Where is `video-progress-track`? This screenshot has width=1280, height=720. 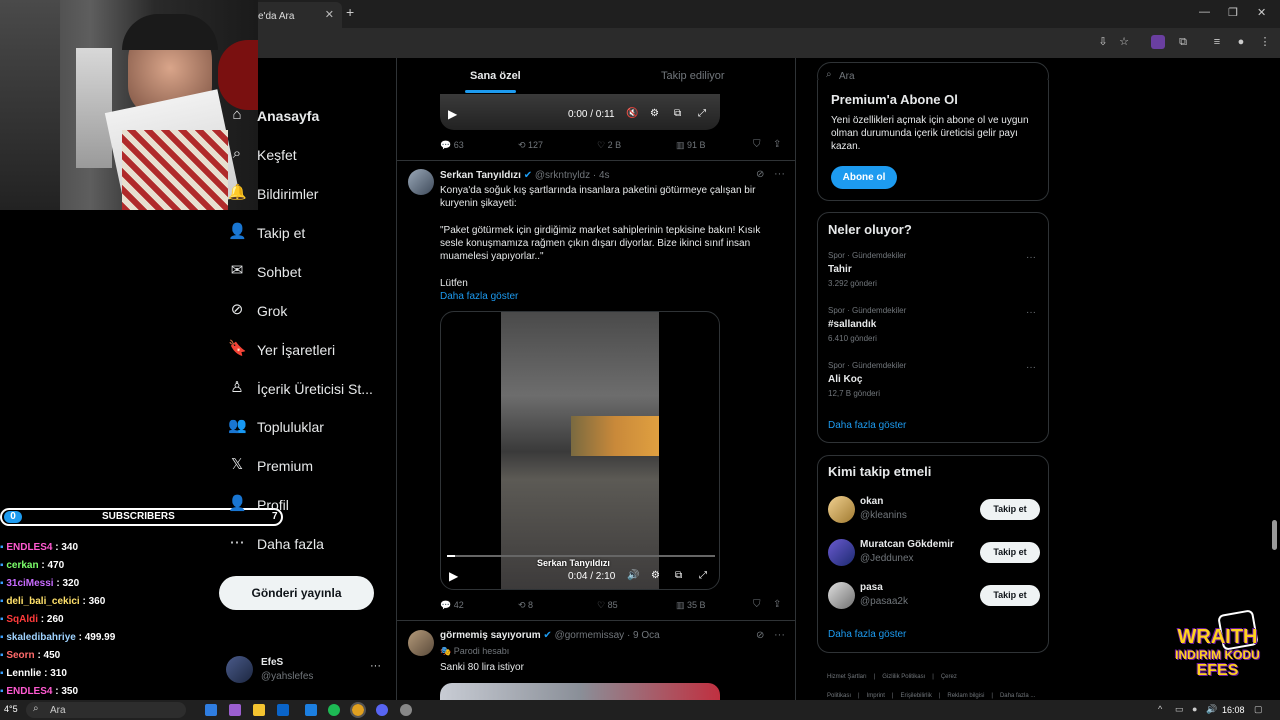
video-progress-track is located at coordinates (581, 556).